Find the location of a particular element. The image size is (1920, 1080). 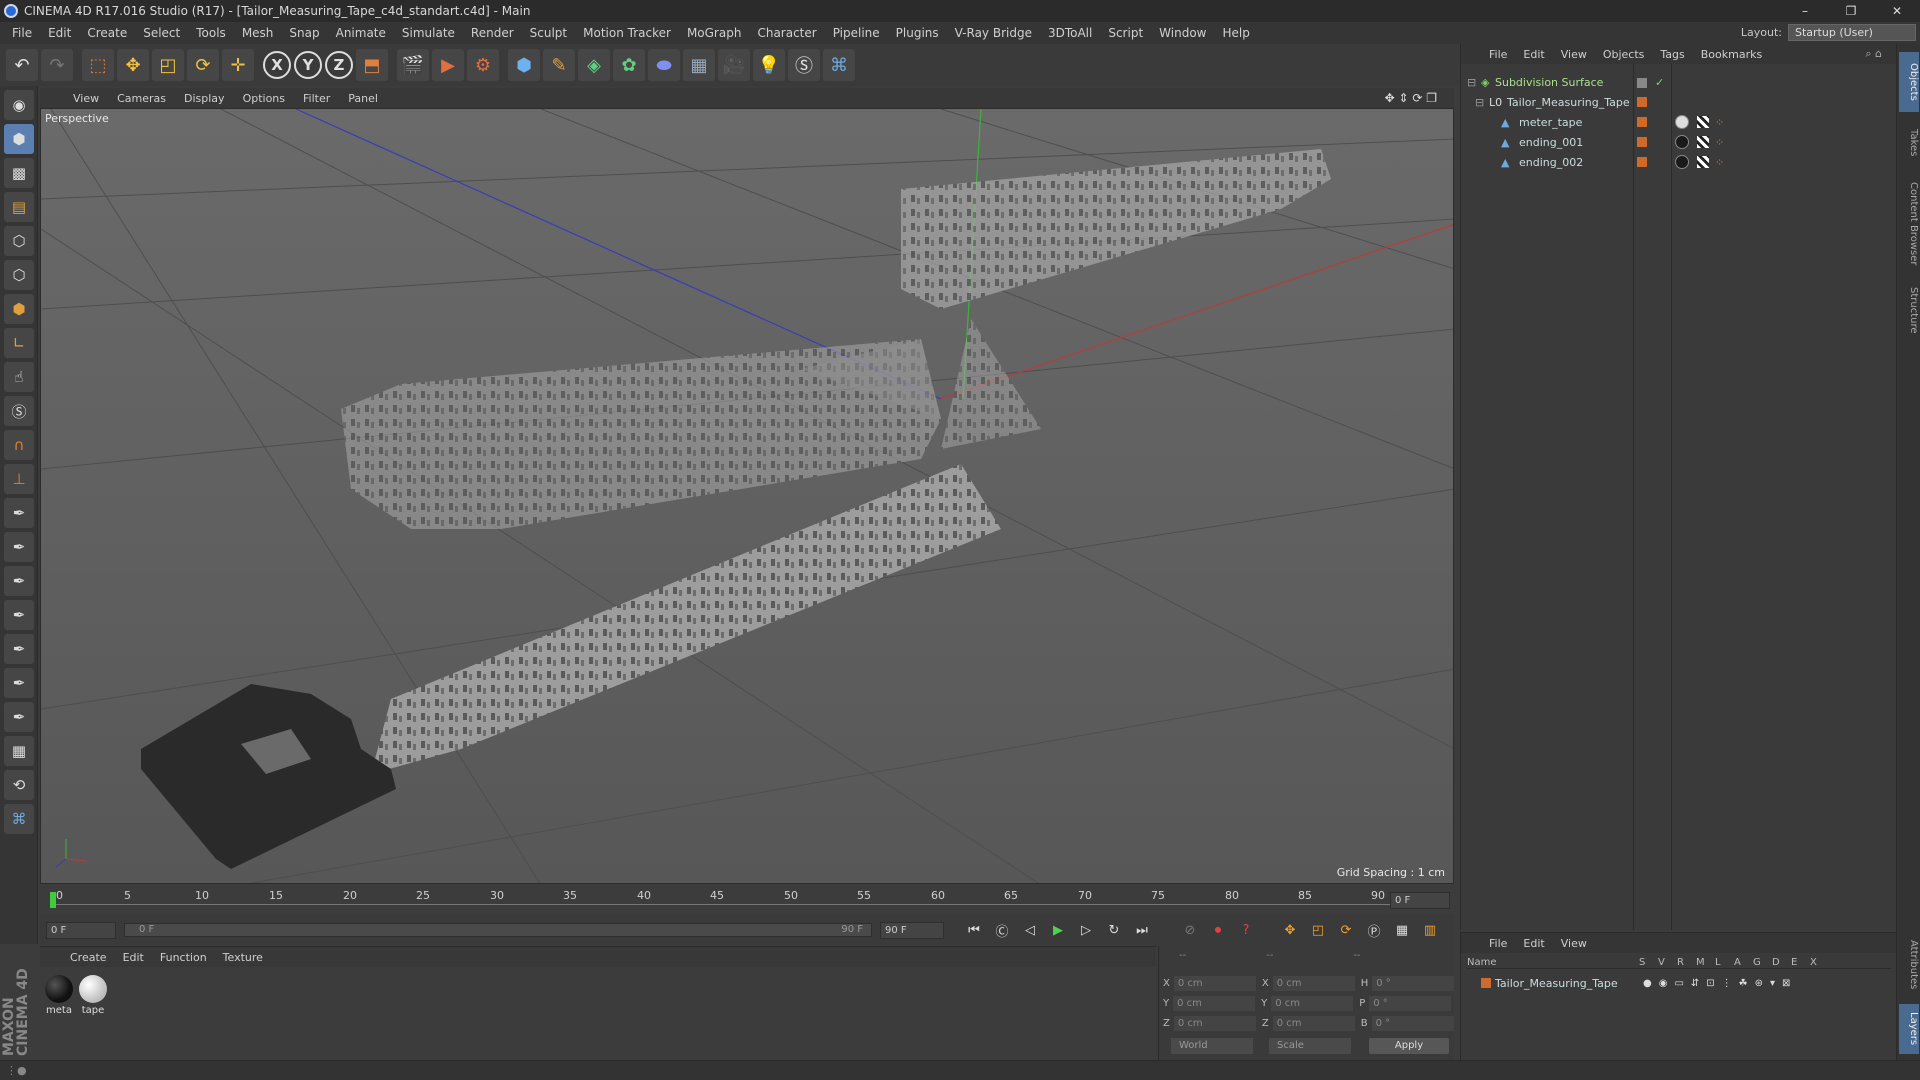

menu-file: File is located at coordinates (22, 33).